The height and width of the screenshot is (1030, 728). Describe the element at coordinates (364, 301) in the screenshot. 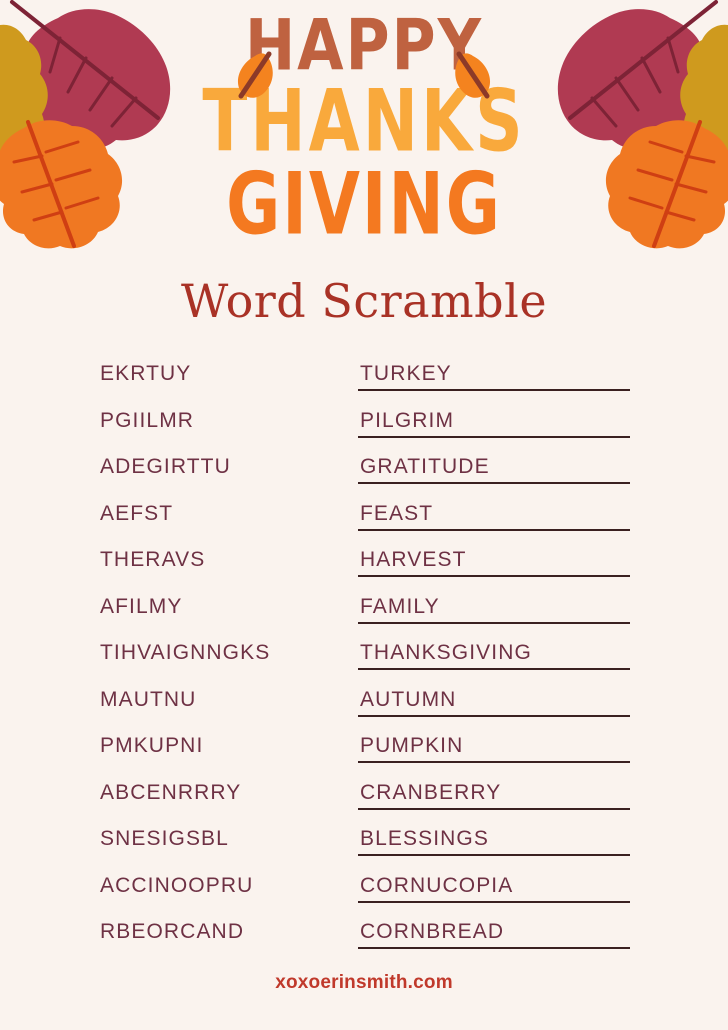

I see `page-title: Word Scramble` at that location.